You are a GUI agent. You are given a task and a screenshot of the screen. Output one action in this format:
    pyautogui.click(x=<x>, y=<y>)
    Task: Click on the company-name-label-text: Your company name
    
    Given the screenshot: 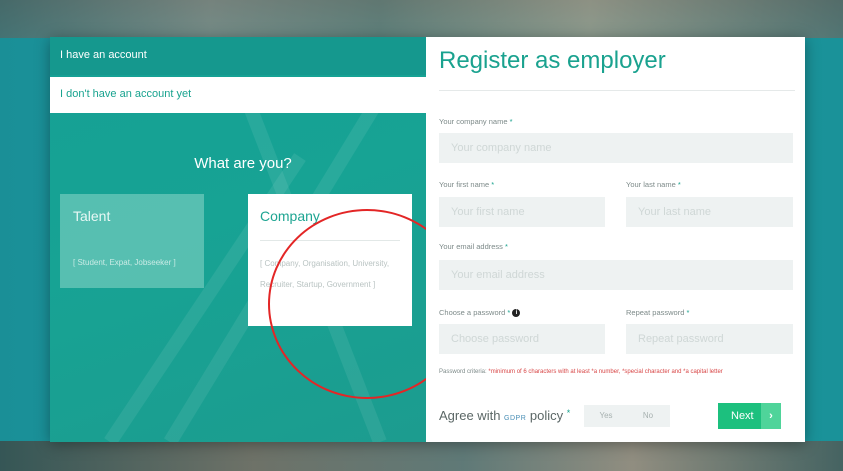 What is the action you would take?
    pyautogui.click(x=473, y=121)
    